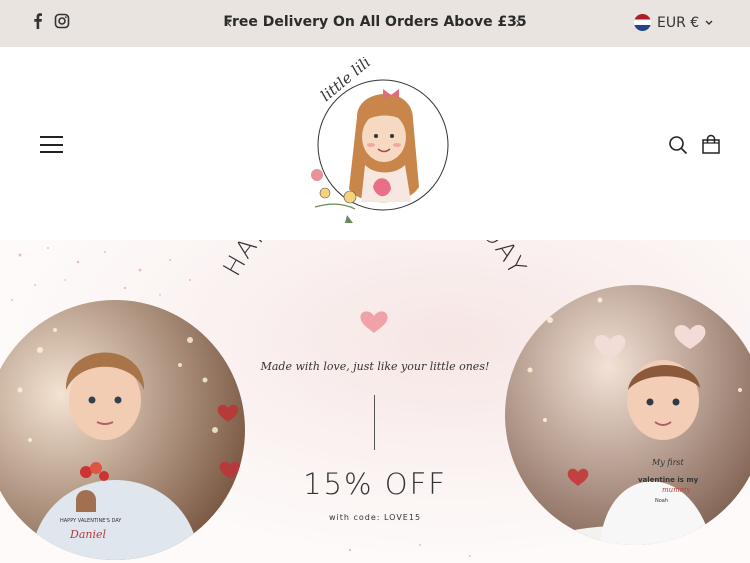  Describe the element at coordinates (87, 534) in the screenshot. I see `left-shirt-name: Daniel` at that location.